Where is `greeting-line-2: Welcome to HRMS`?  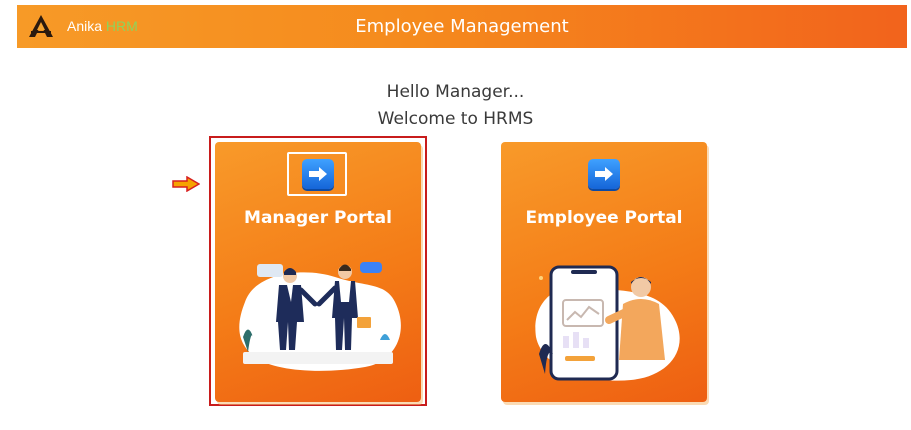 greeting-line-2: Welcome to HRMS is located at coordinates (455, 119).